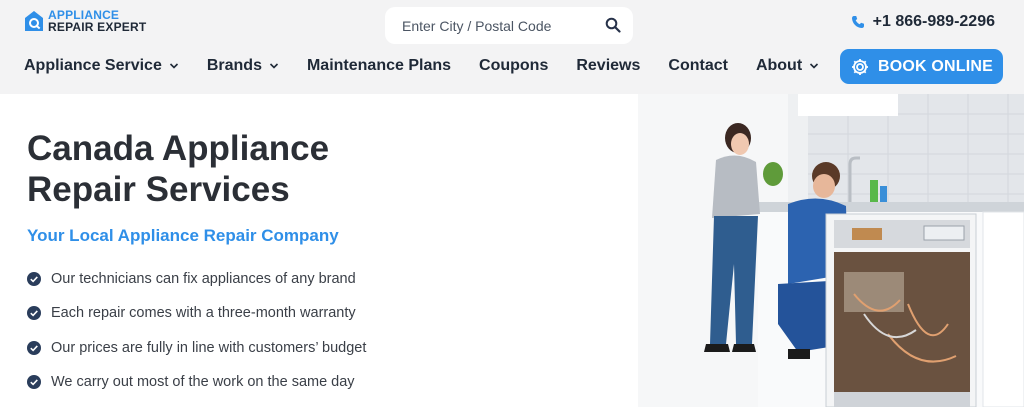 The height and width of the screenshot is (407, 1024). I want to click on title-line-1: Canada Appliance, so click(178, 148).